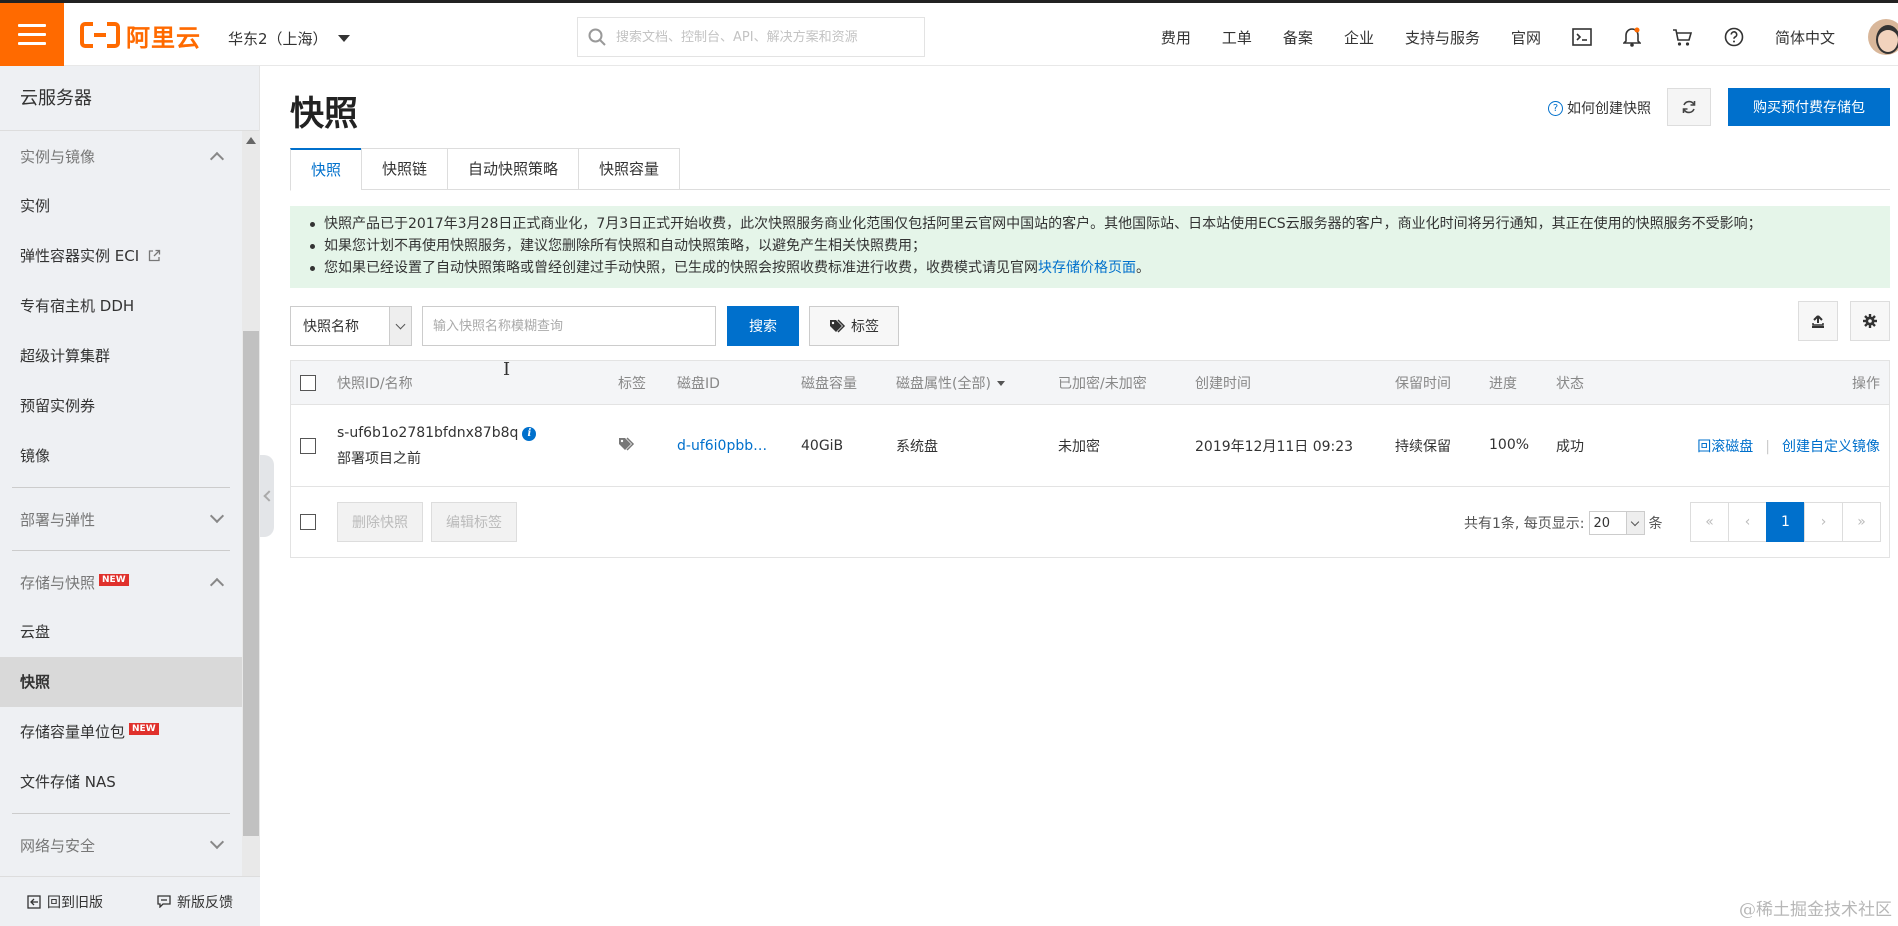 The height and width of the screenshot is (926, 1898). I want to click on nav-icp: 备案, so click(1298, 37).